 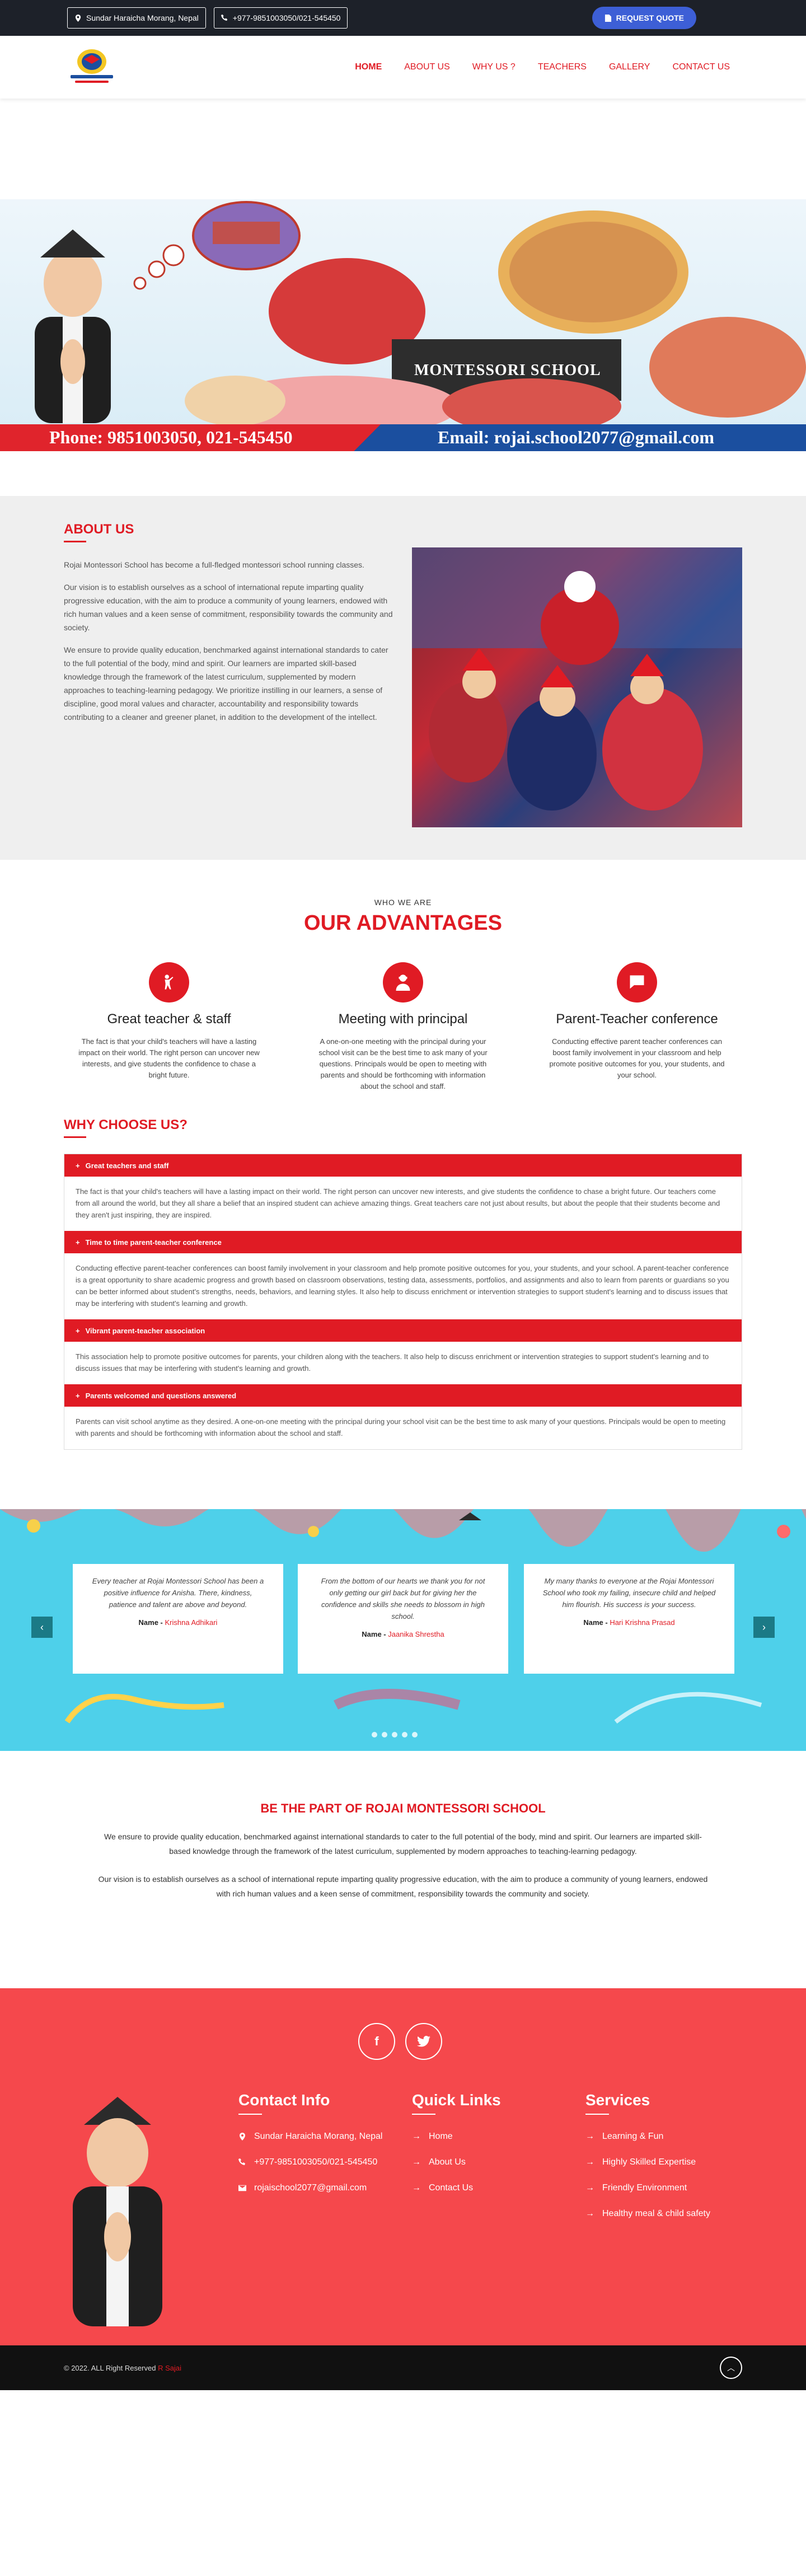 What do you see at coordinates (447, 2162) in the screenshot?
I see `footer-link-label: About Us` at bounding box center [447, 2162].